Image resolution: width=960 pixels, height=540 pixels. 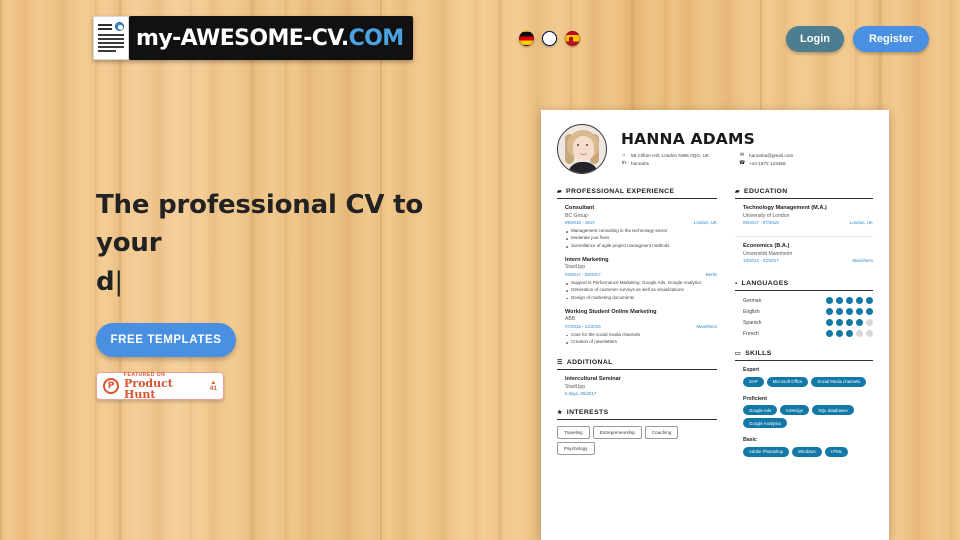 I want to click on upvote-count: 41, so click(x=213, y=389).